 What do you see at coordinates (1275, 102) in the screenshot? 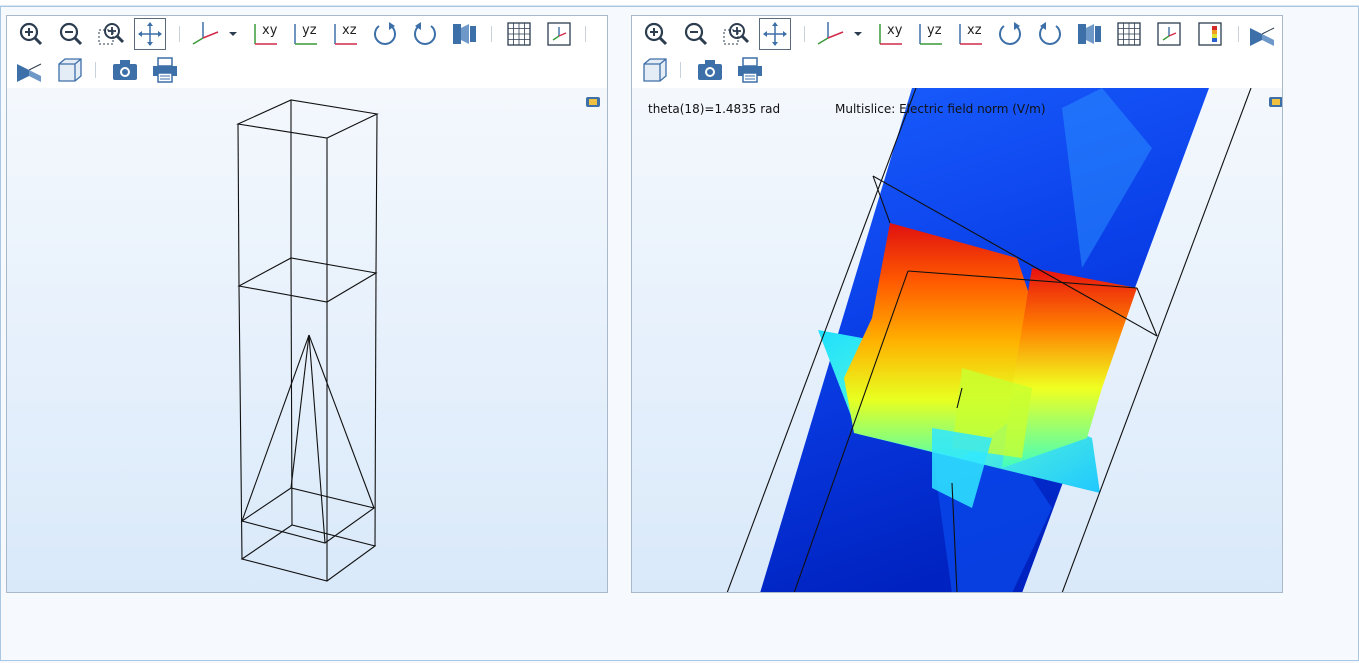
I see `corner-legend-icon` at bounding box center [1275, 102].